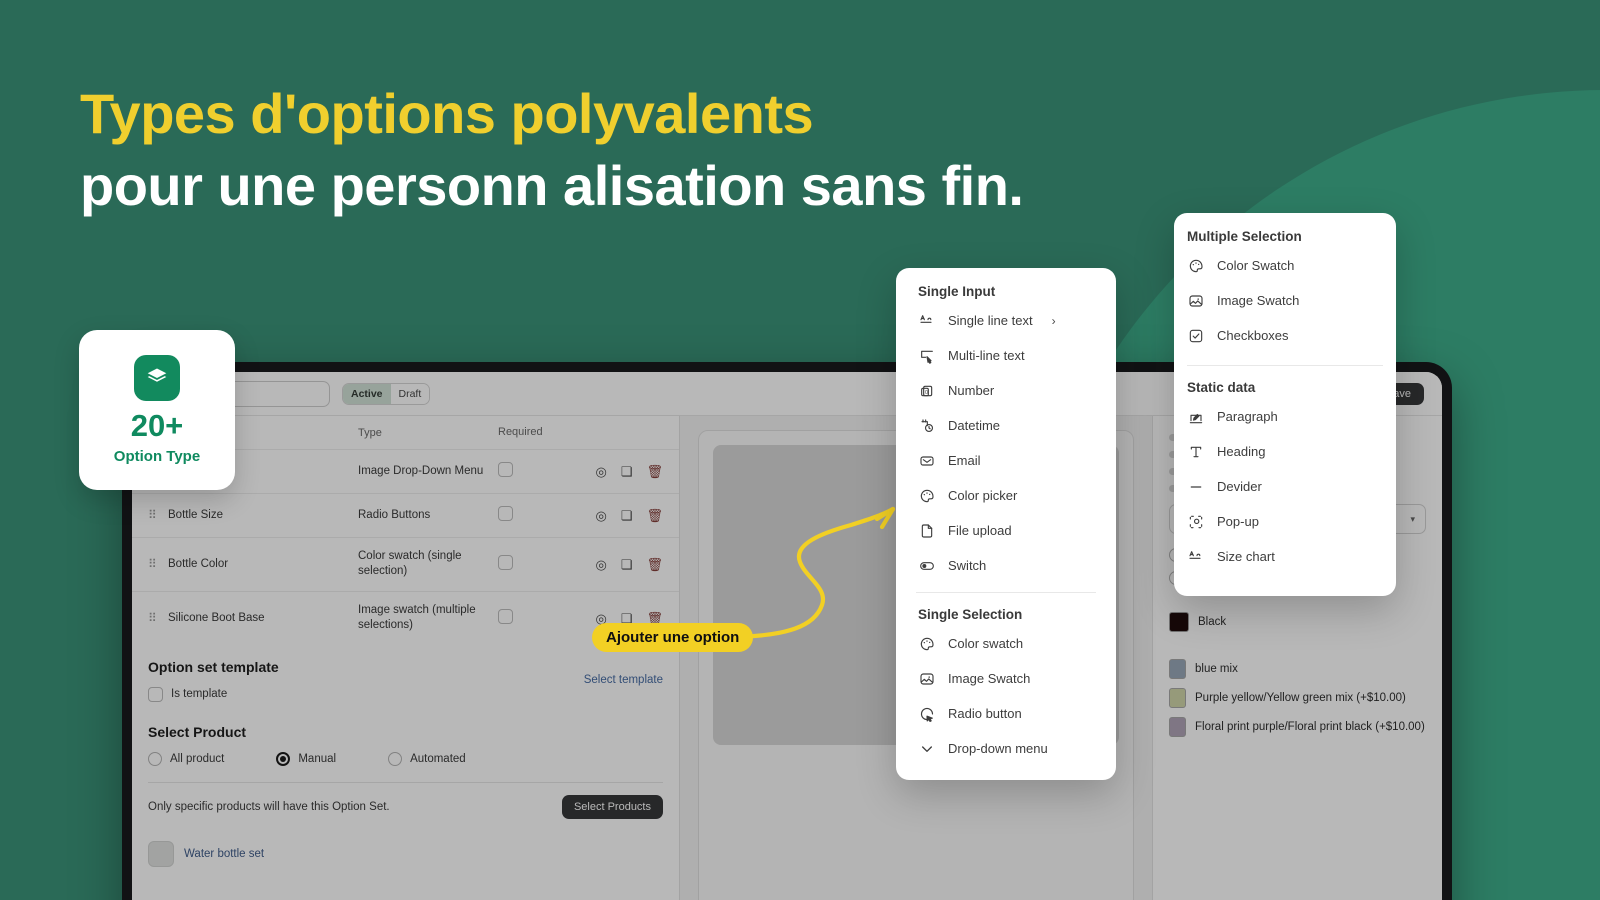 The height and width of the screenshot is (900, 1600). What do you see at coordinates (1006, 320) in the screenshot?
I see `menu-item-single-line-text: Single line text ›` at bounding box center [1006, 320].